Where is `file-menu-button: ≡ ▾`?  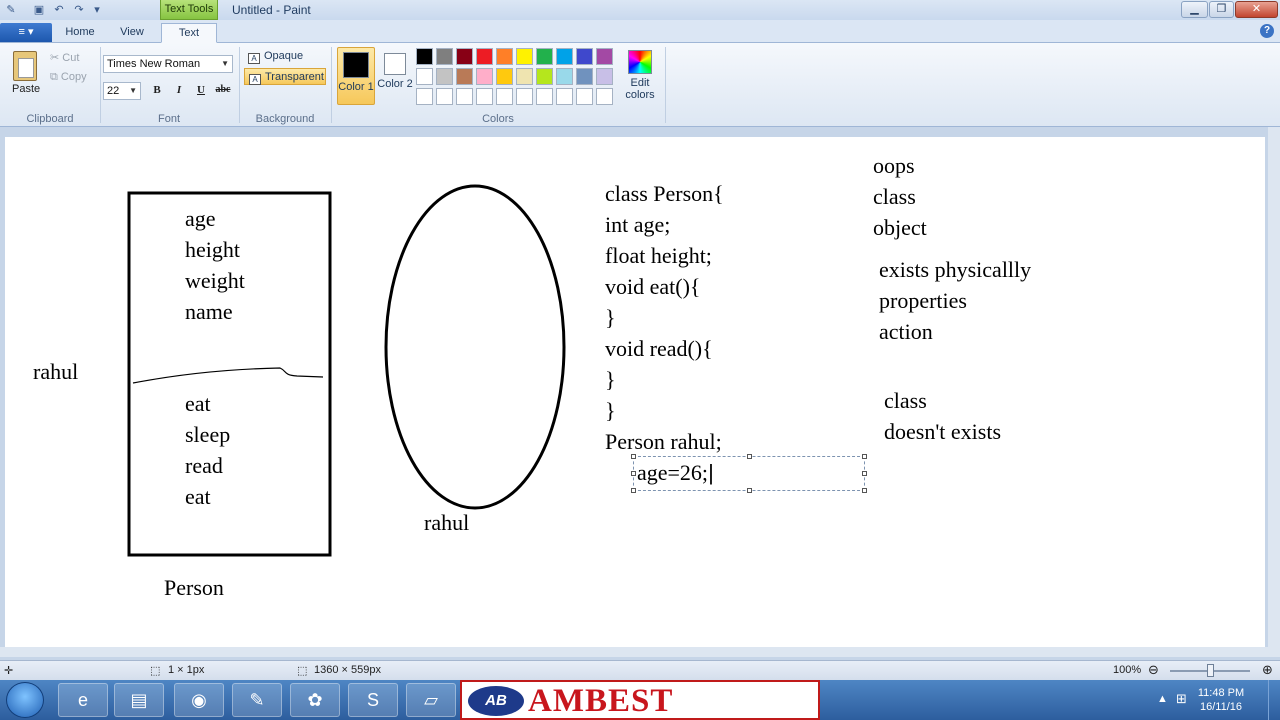 file-menu-button: ≡ ▾ is located at coordinates (26, 32).